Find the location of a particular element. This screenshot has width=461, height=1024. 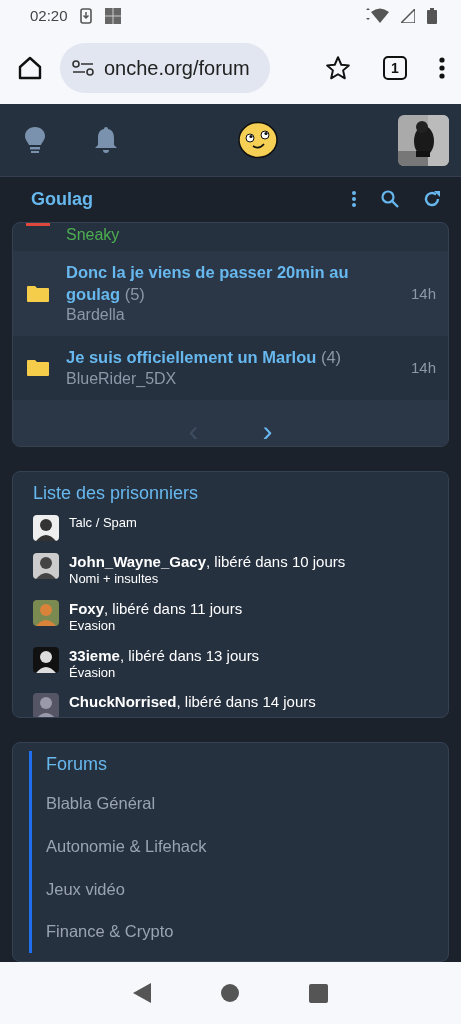

section-title: Goulag is located at coordinates (62, 199).